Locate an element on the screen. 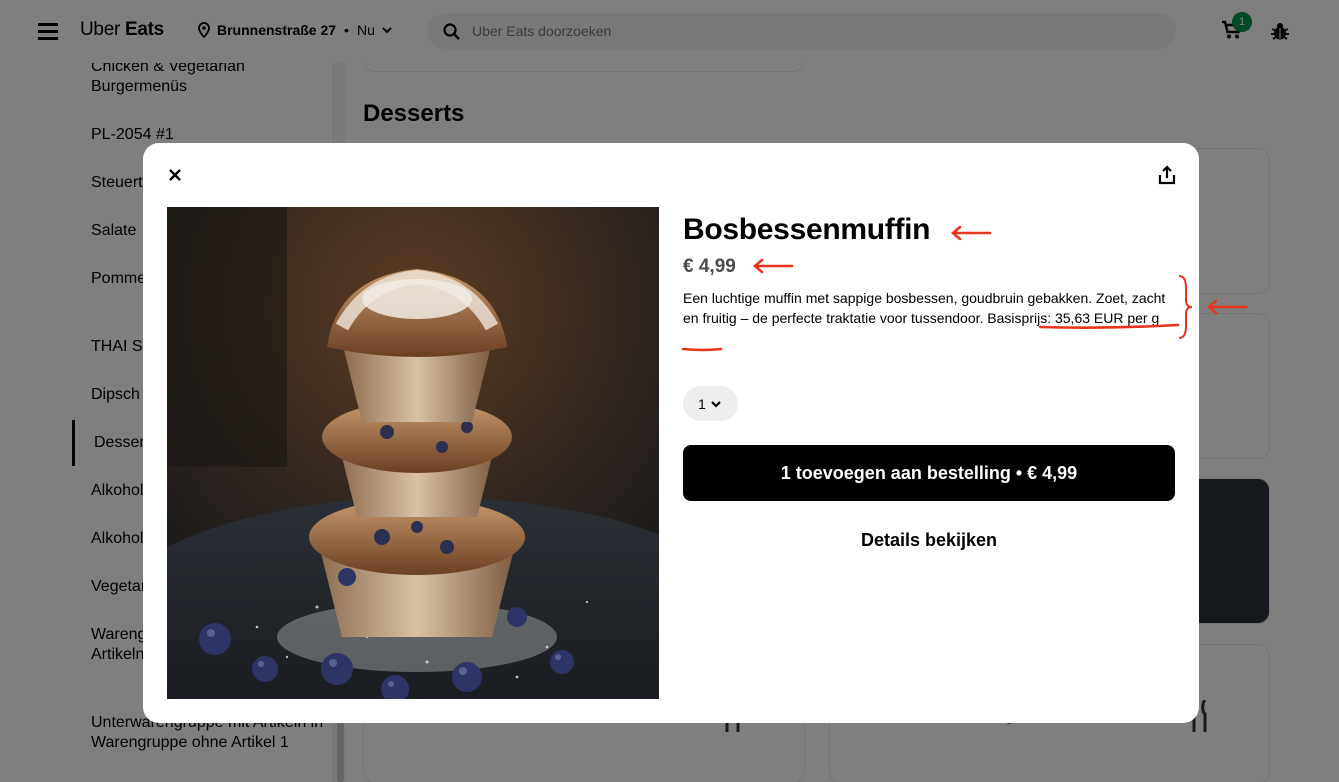 Image resolution: width=1339 pixels, height=782 pixels. product-title: Bosbessenmuffin is located at coordinates (807, 229).